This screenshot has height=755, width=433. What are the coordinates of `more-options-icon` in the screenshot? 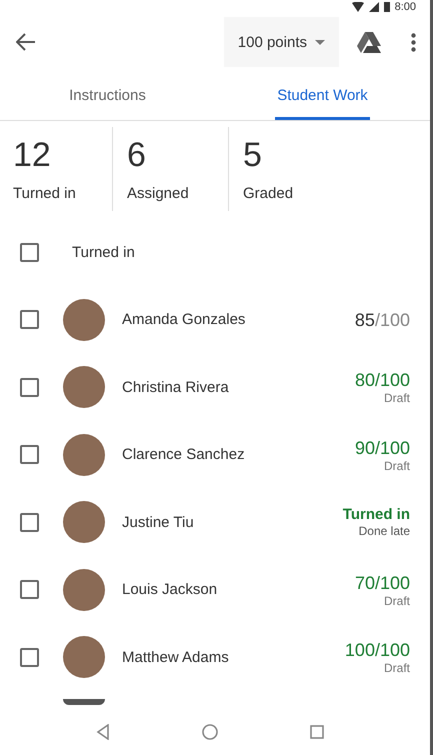 It's located at (413, 42).